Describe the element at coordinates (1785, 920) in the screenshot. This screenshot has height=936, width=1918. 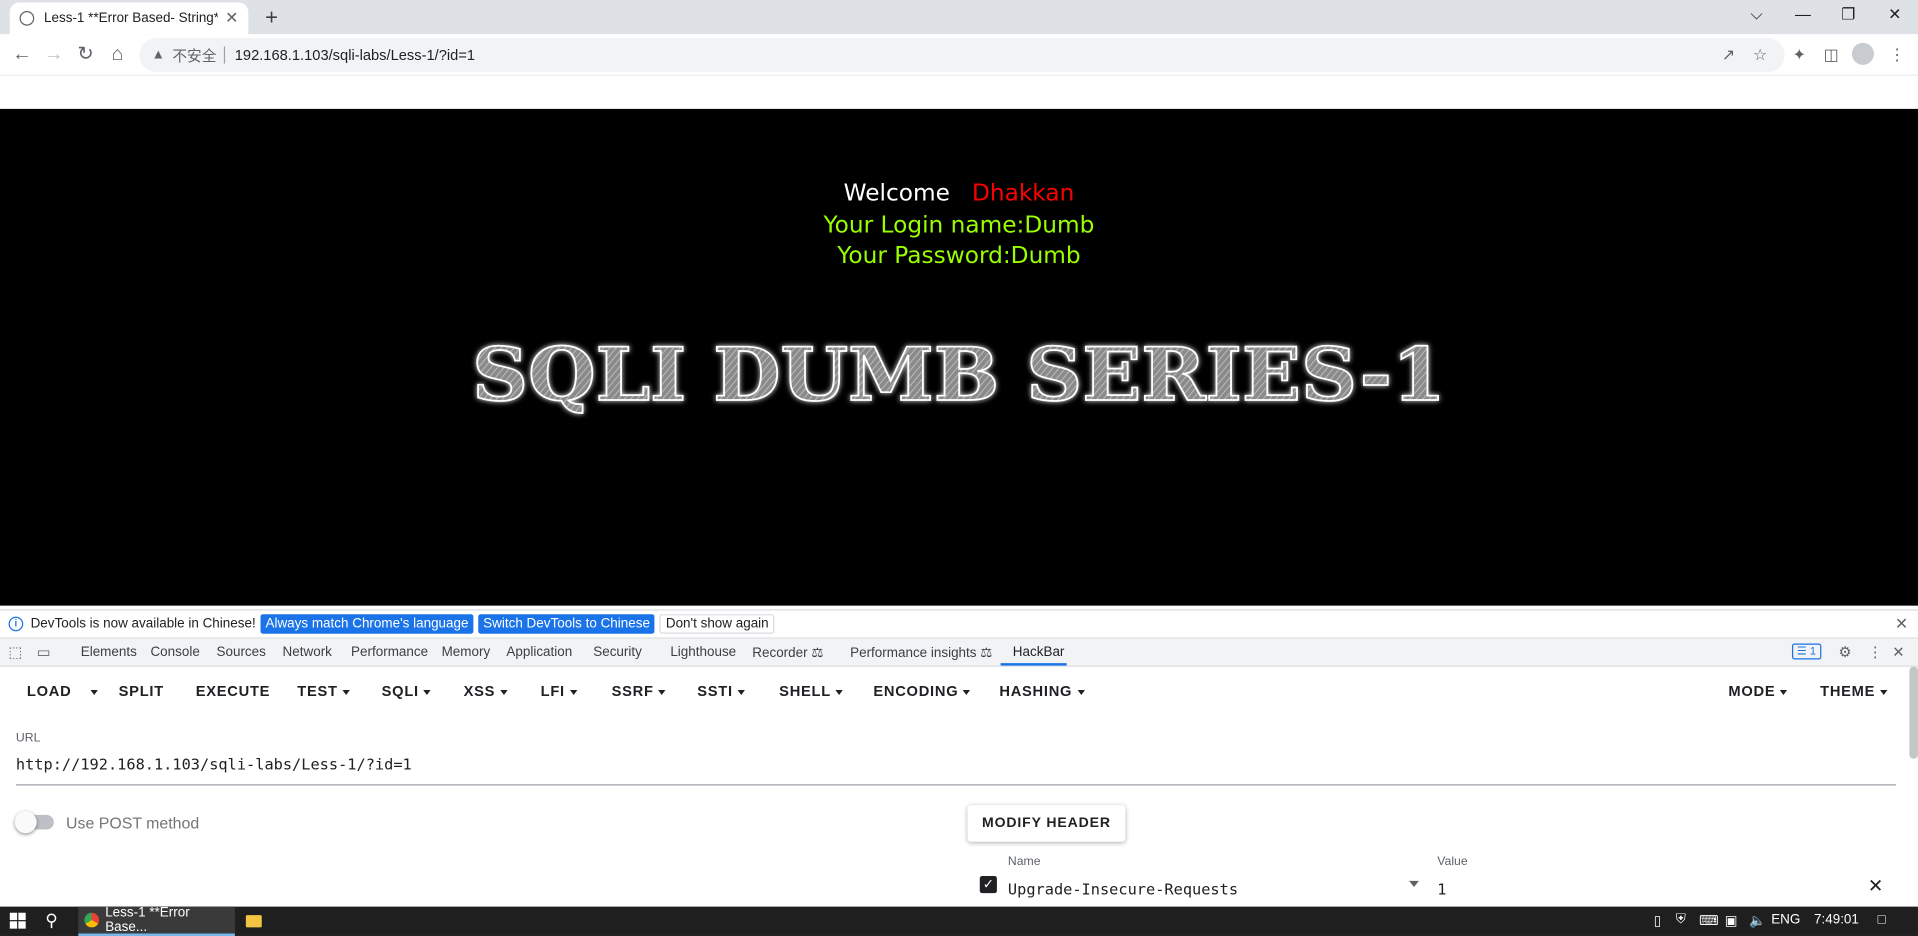
I see `language-indicator: ENG` at that location.